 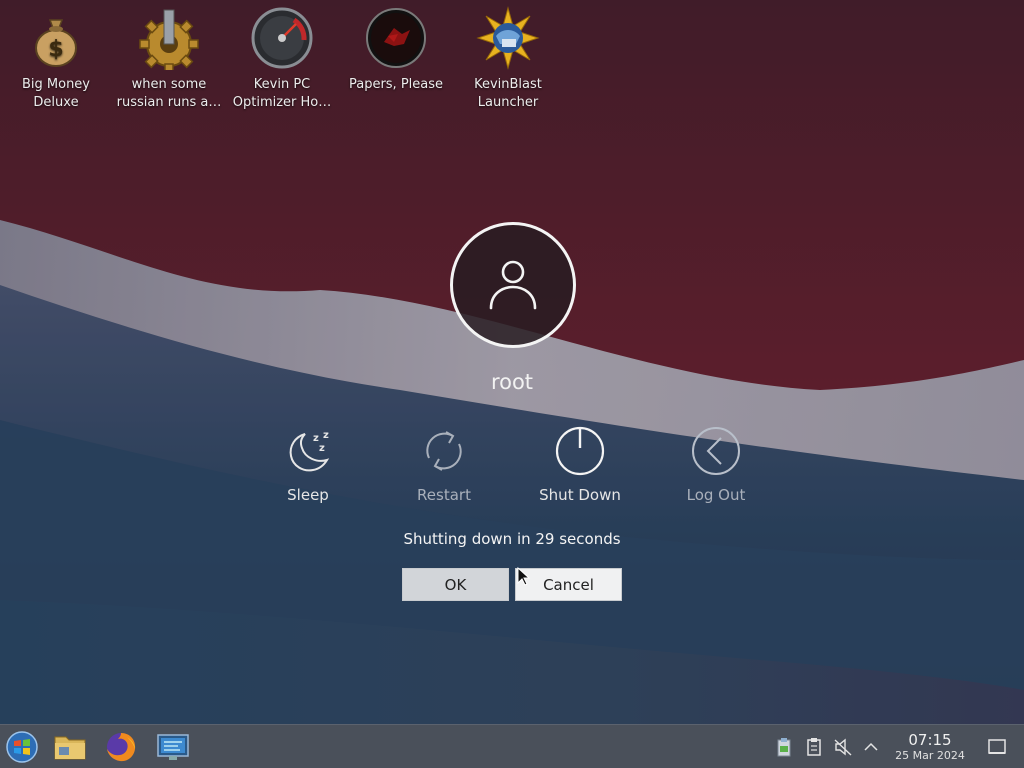 I want to click on sleep-moon-icon: z z z, so click(x=309, y=451).